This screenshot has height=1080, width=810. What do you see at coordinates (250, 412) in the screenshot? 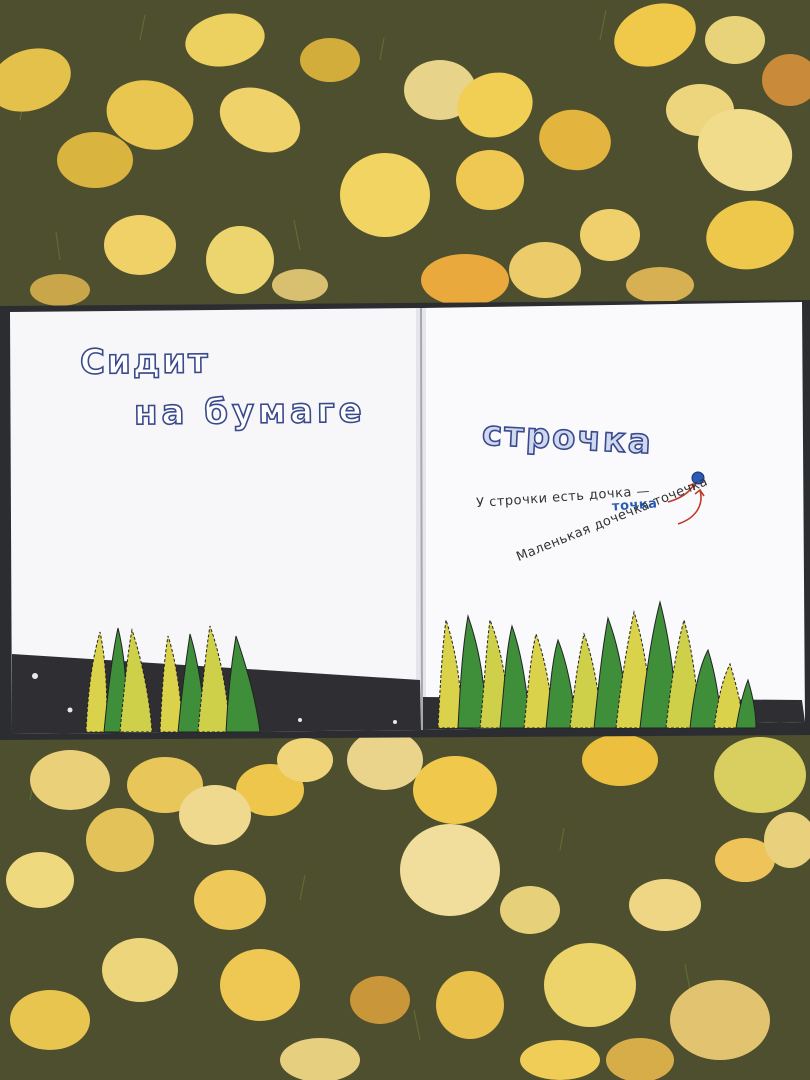
I see `left-title-line-2: на бумаге` at bounding box center [250, 412].